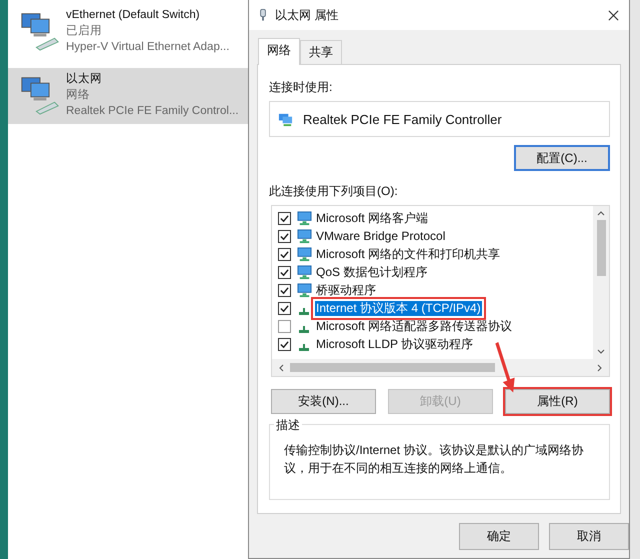 The height and width of the screenshot is (559, 640). Describe the element at coordinates (589, 536) in the screenshot. I see `dialog-button: 取消` at that location.